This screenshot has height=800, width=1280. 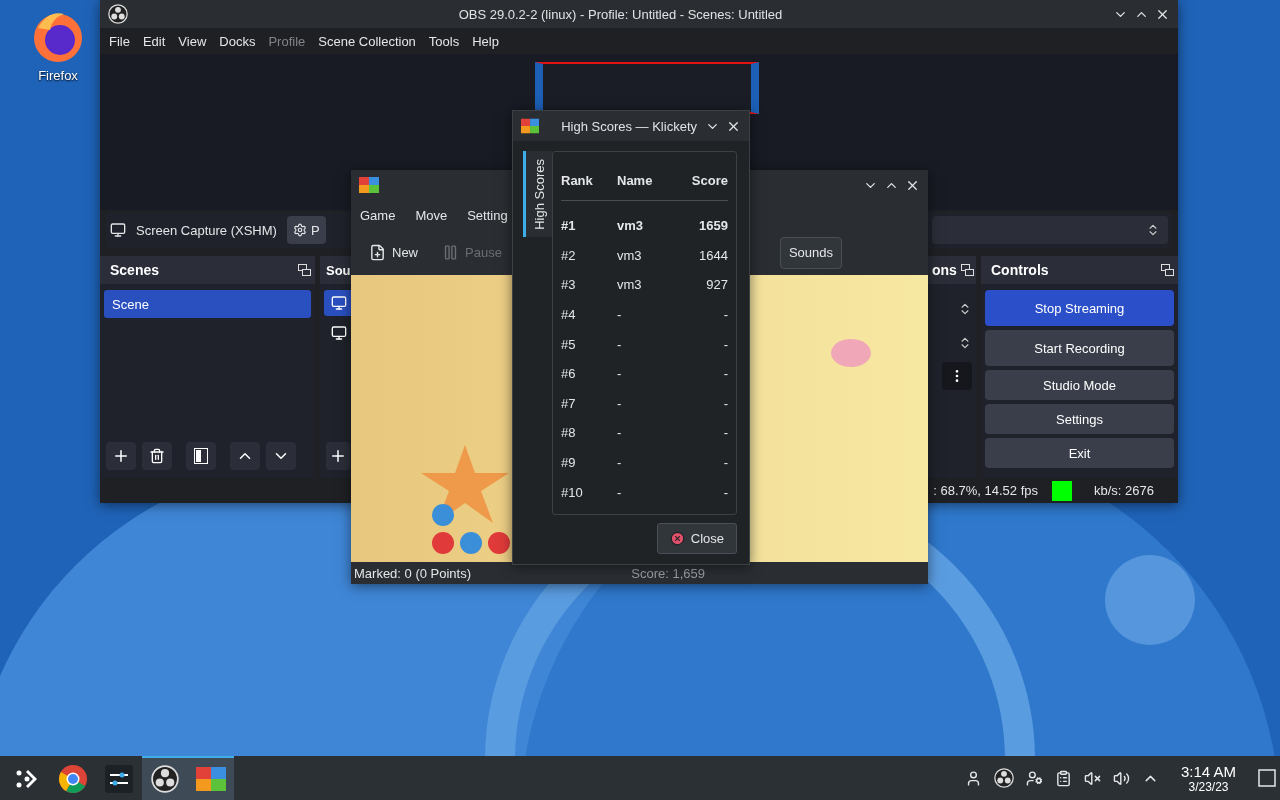 What do you see at coordinates (1063, 778) in the screenshot?
I see `clipboard-icon` at bounding box center [1063, 778].